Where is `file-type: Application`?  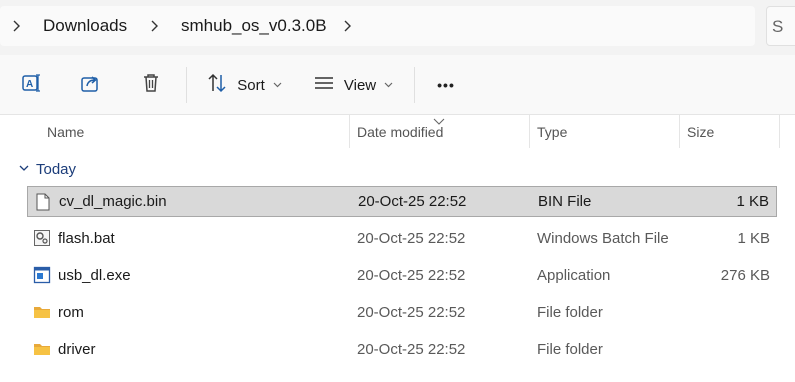
file-type: Application is located at coordinates (574, 275).